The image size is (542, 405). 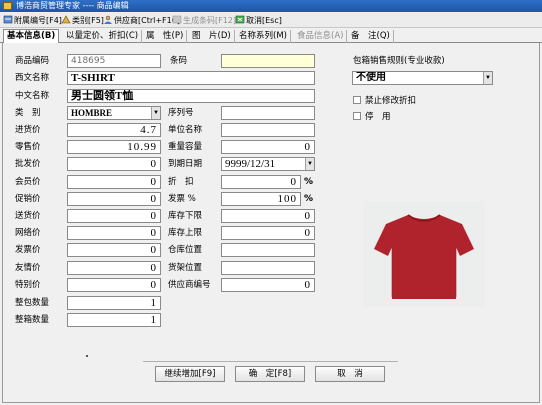 What do you see at coordinates (185, 216) in the screenshot?
I see `stock-min-label: 库存下限` at bounding box center [185, 216].